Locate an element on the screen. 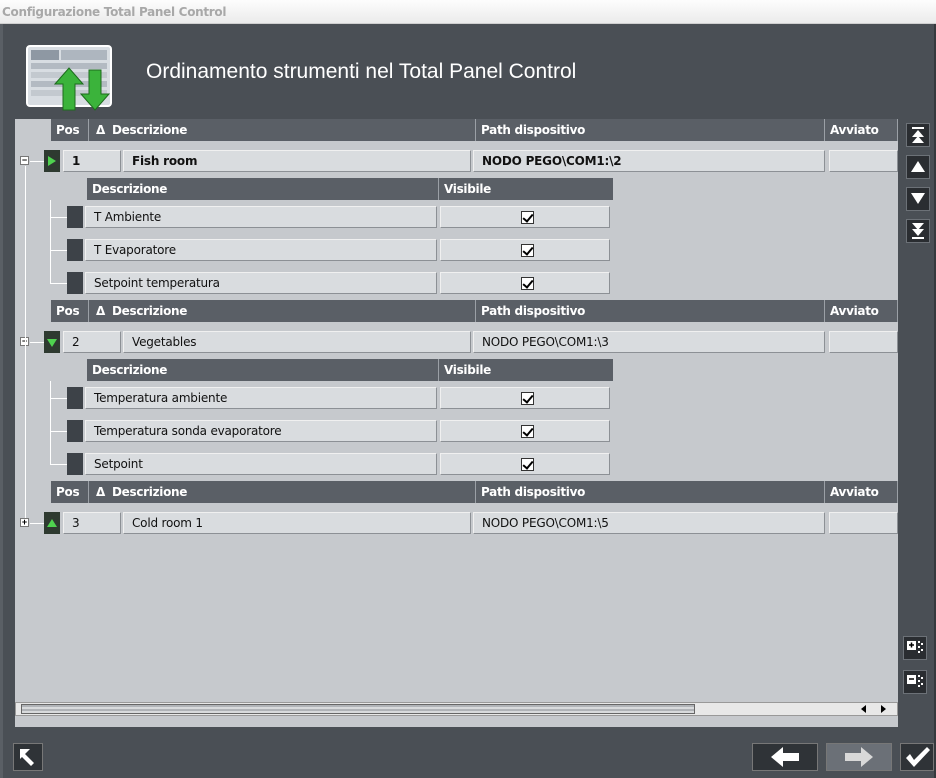 This screenshot has width=936, height=778. move-bottom-button is located at coordinates (918, 231).